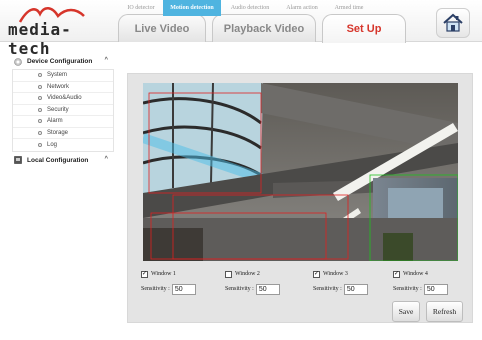 This screenshot has height=340, width=482. I want to click on window-4-sensitivity: Sensitivity : 50, so click(420, 289).